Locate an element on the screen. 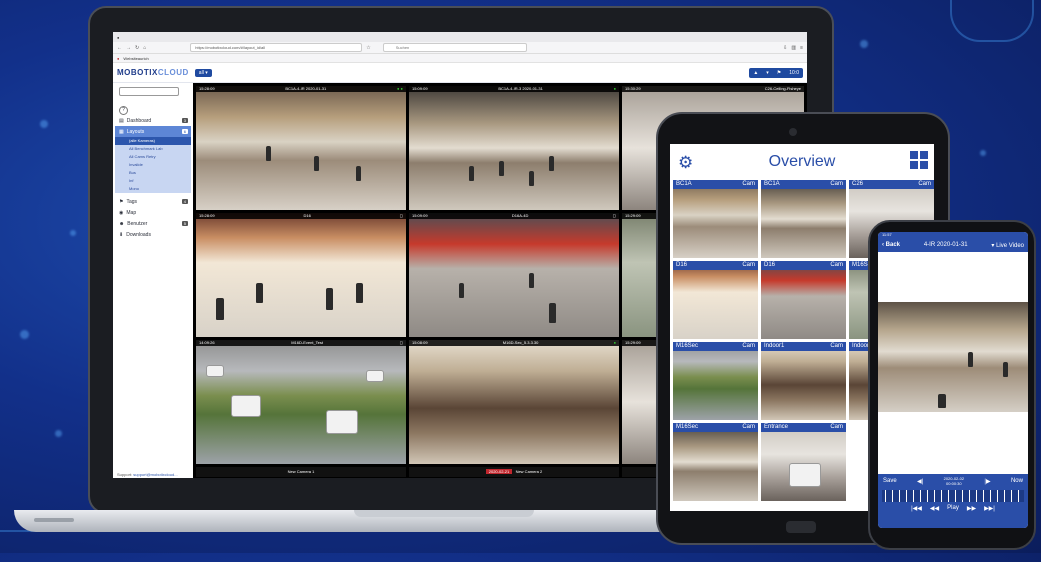  layout-item: Invalide is located at coordinates (153, 165).